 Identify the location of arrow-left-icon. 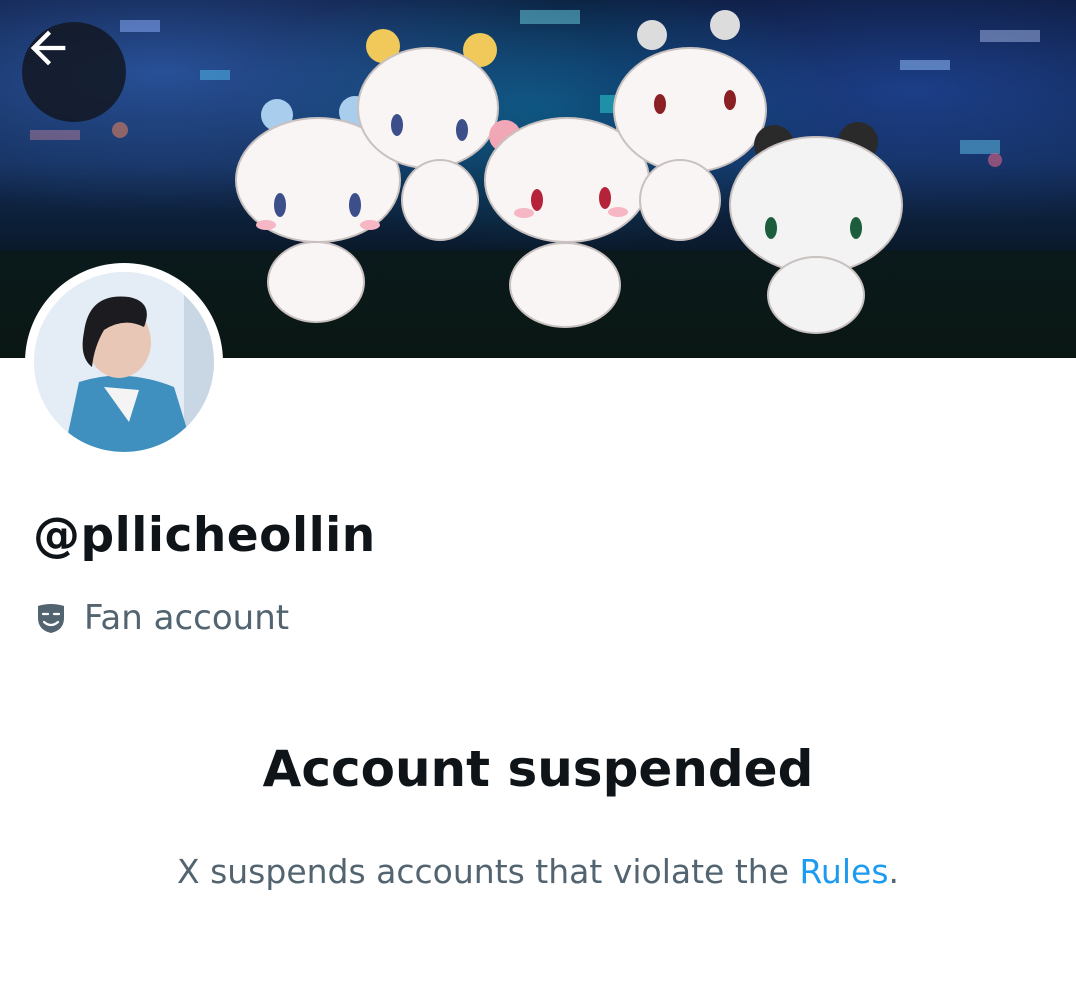
(48, 48).